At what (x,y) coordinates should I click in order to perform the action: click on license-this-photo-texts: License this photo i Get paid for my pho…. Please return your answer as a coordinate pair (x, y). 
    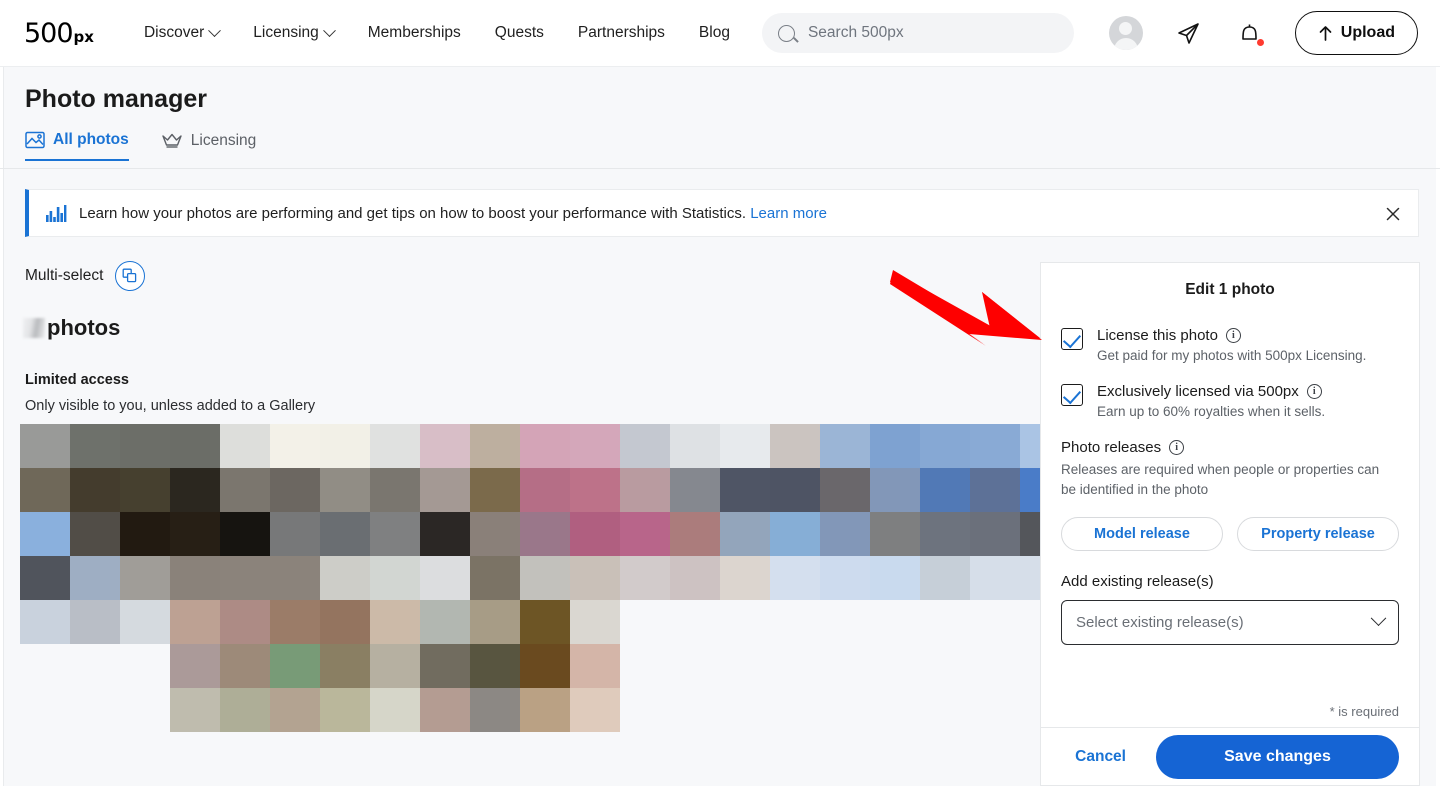
    Looking at the image, I should click on (1231, 345).